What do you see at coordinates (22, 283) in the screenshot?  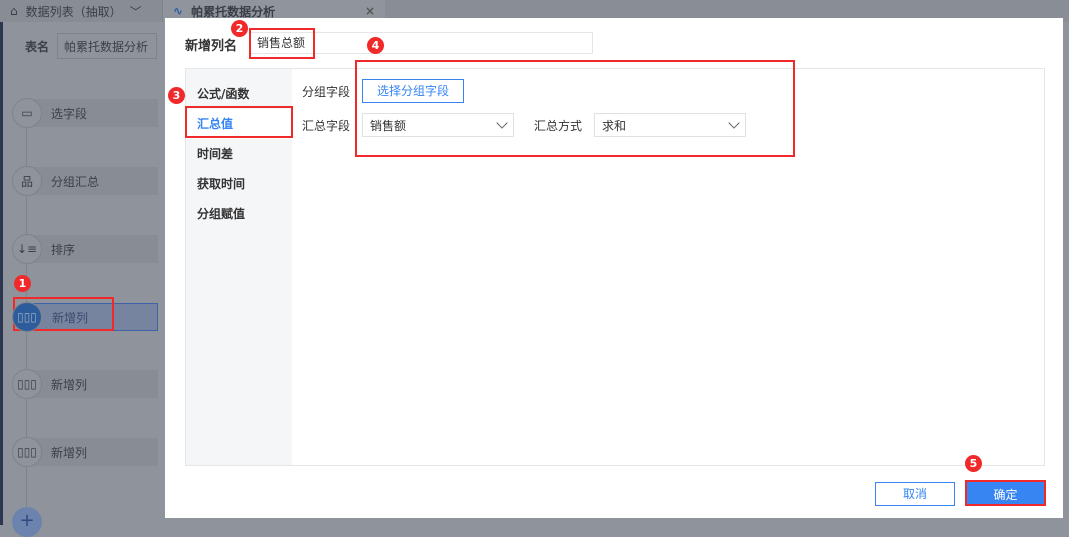 I see `step-badge-1: 1` at bounding box center [22, 283].